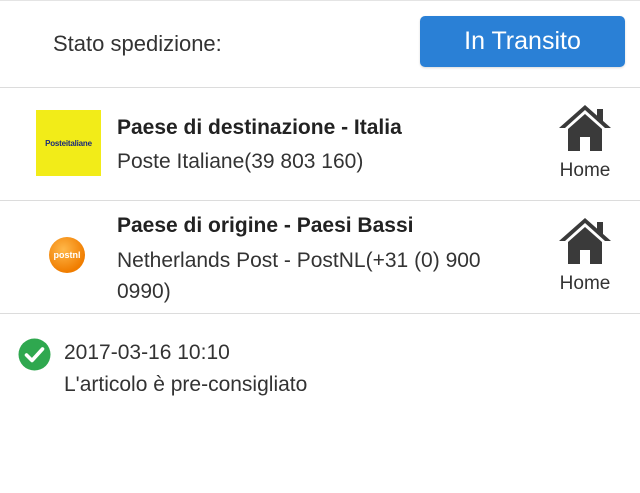  Describe the element at coordinates (147, 352) in the screenshot. I see `event-timestamp: 2017-03-16 10:10` at that location.